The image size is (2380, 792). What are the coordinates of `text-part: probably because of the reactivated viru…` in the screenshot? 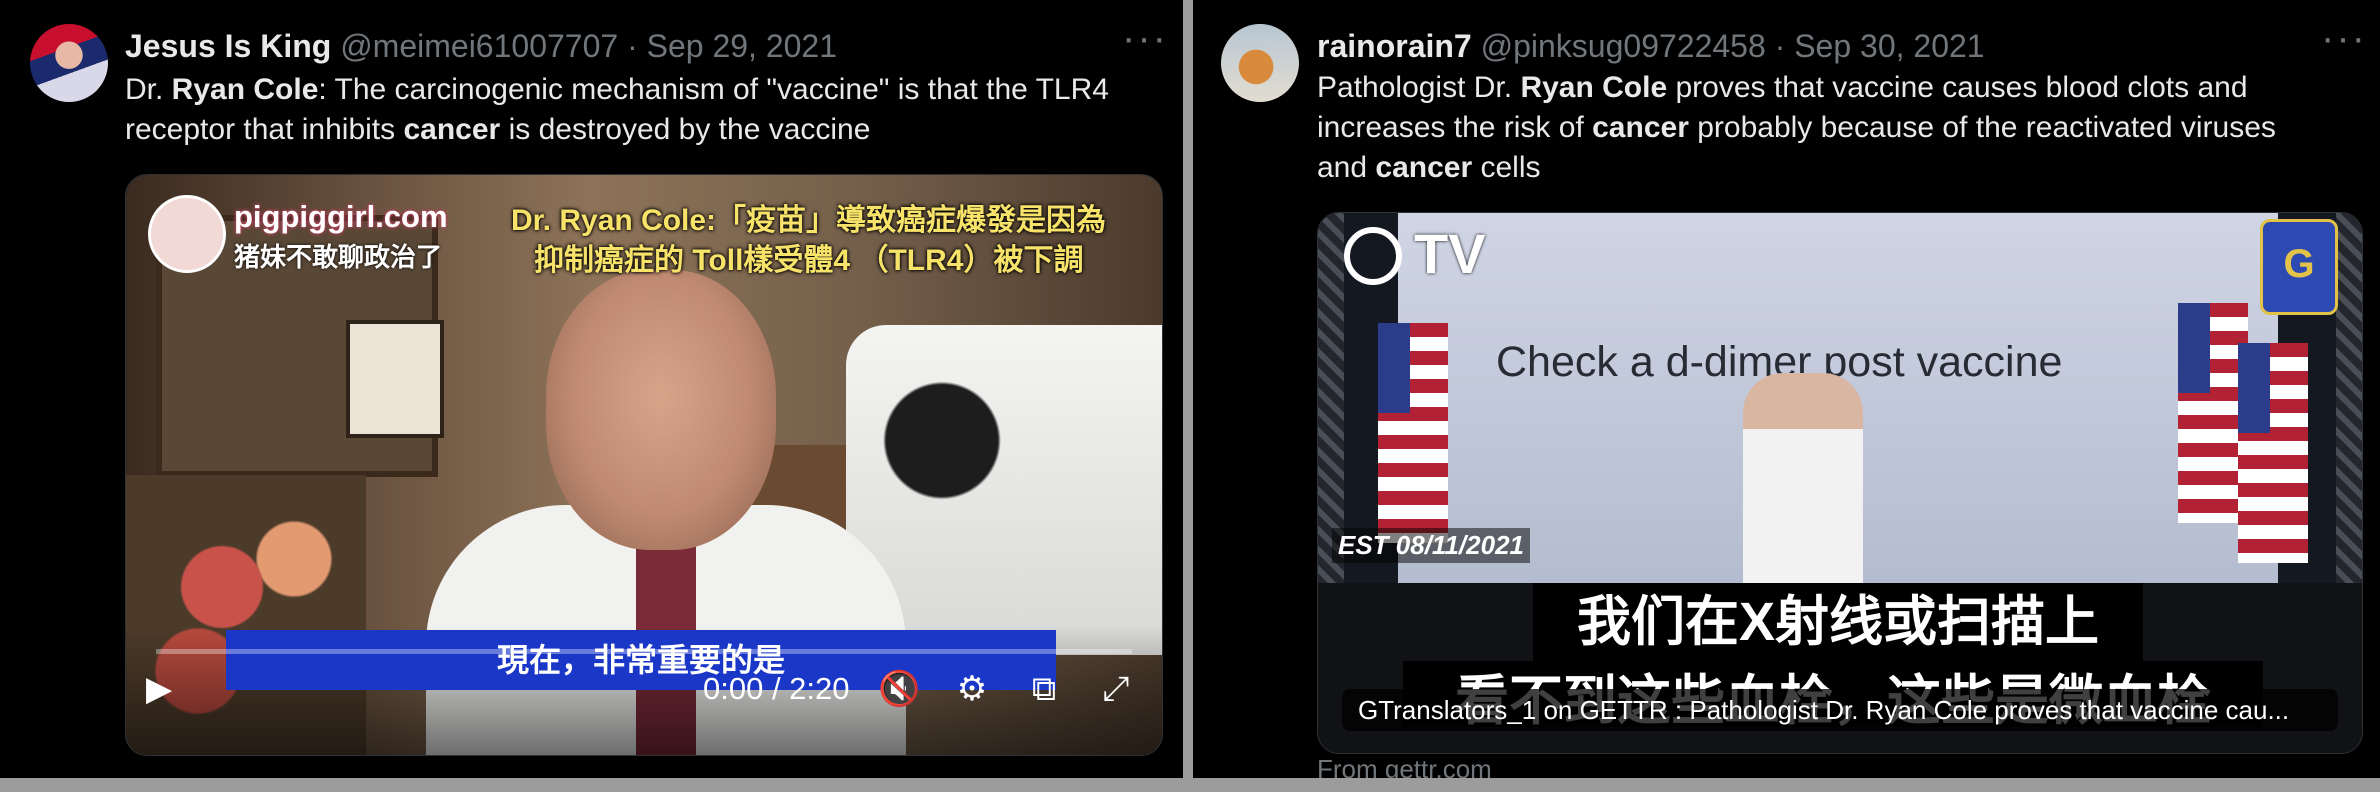 It's located at (1982, 127).